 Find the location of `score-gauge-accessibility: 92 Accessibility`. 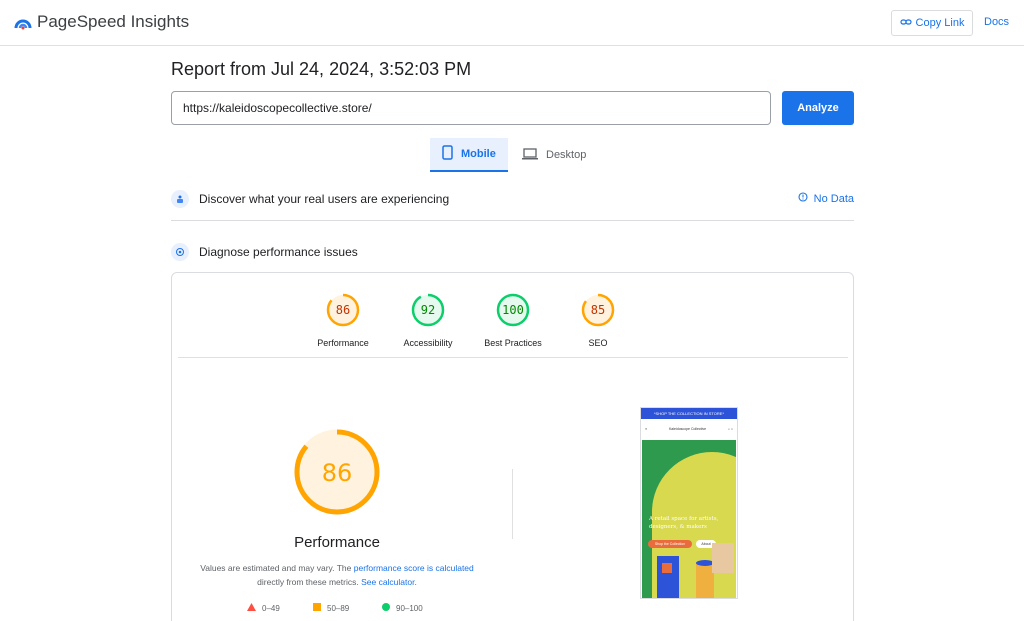

score-gauge-accessibility: 92 Accessibility is located at coordinates (428, 319).